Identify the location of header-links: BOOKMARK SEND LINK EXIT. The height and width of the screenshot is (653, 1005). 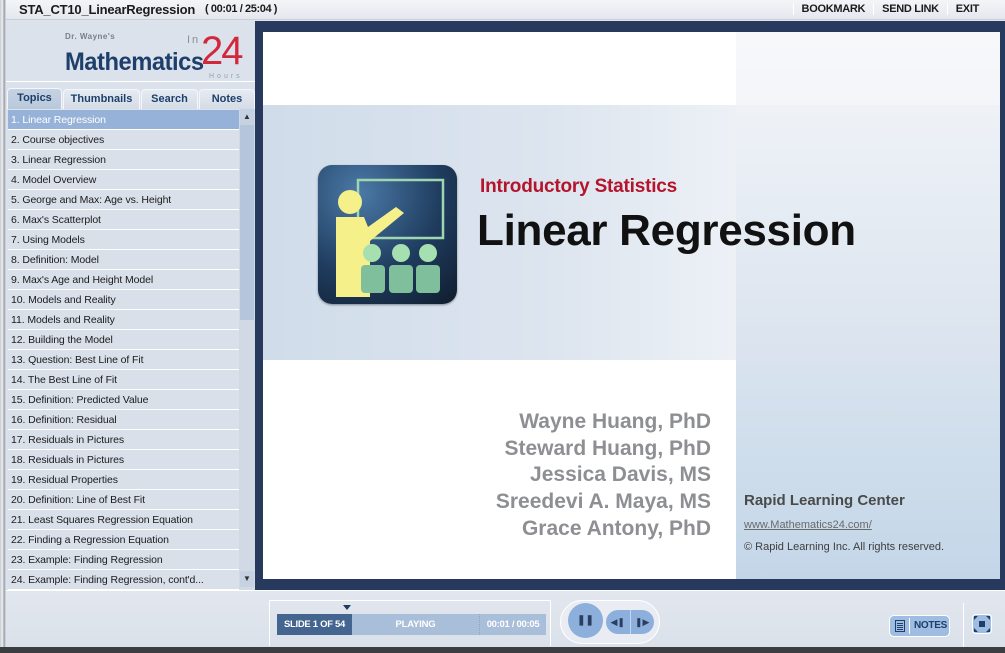
(889, 9).